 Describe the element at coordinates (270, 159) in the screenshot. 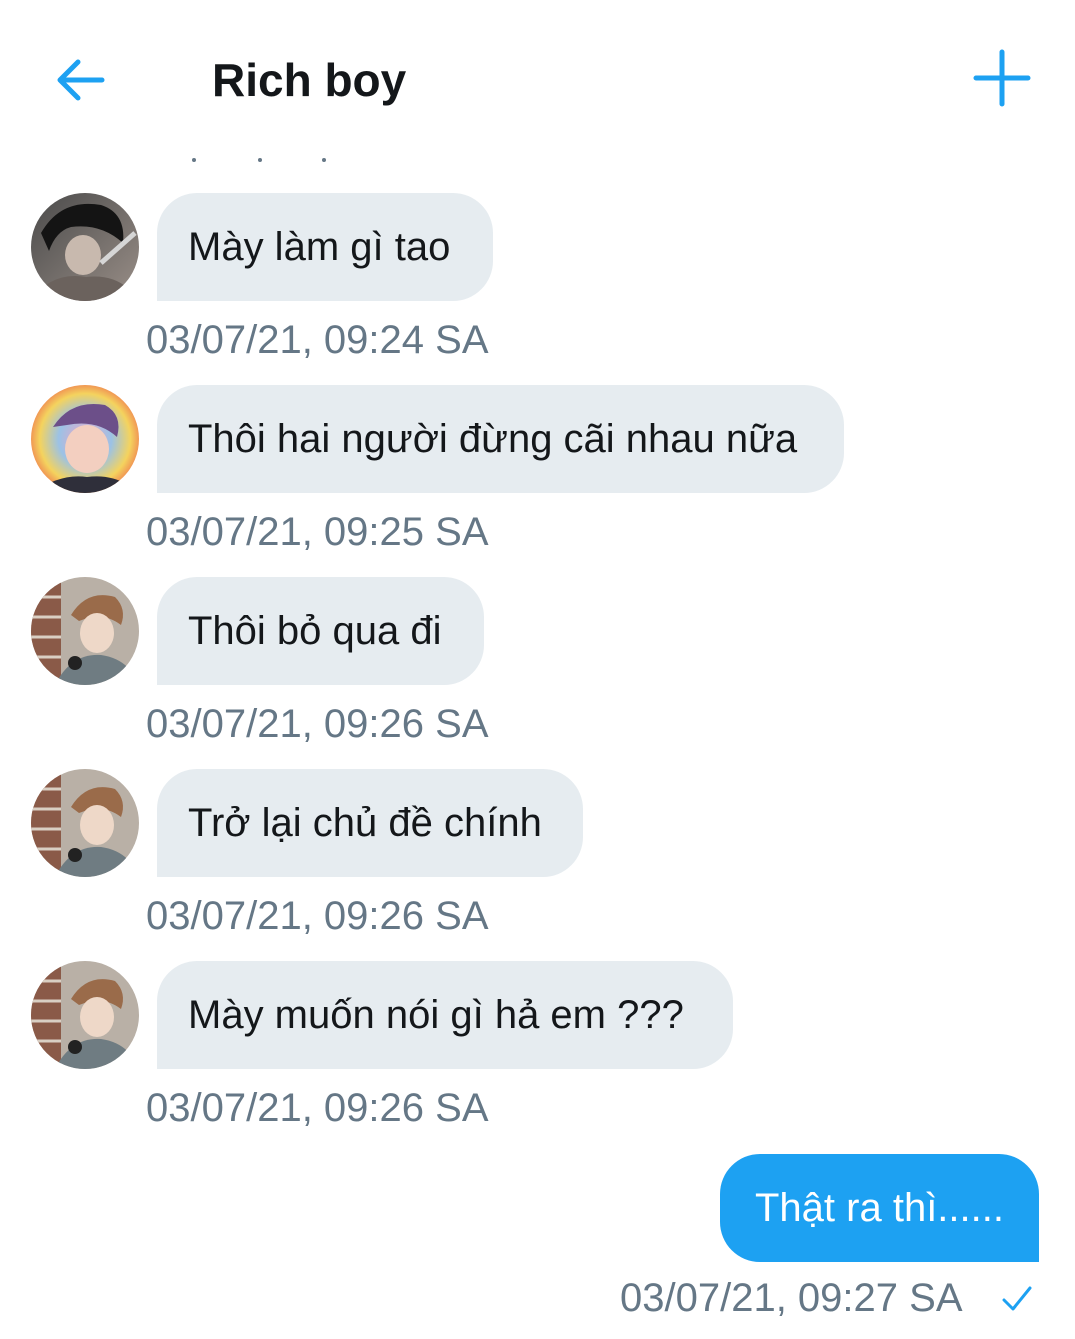

I see `scrolled-timestamp-remnant` at that location.